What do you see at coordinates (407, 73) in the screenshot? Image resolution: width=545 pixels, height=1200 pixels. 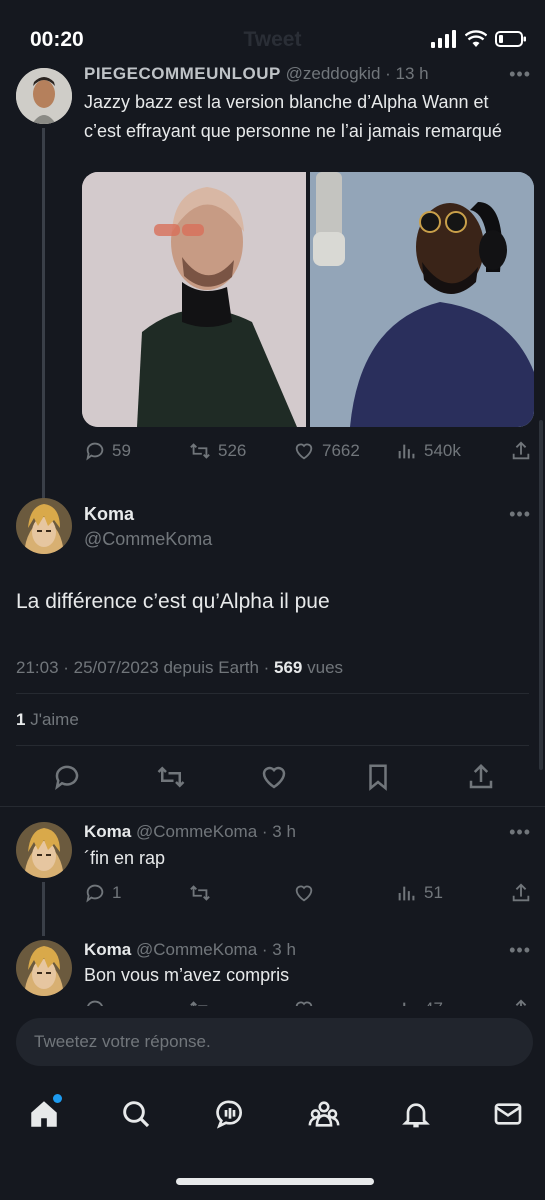 I see `tweet-time: · 13 h` at bounding box center [407, 73].